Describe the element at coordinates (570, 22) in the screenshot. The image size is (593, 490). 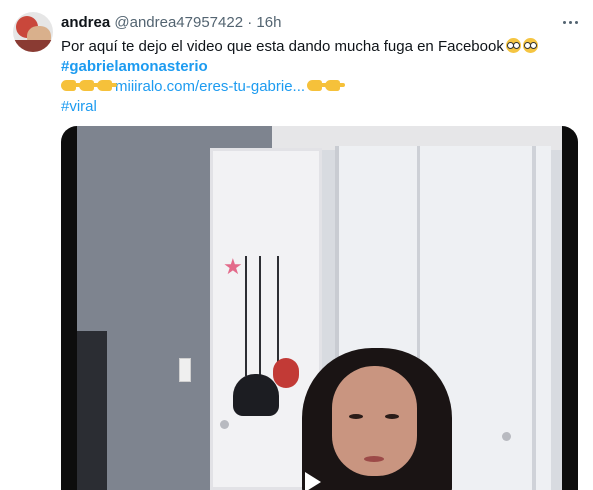
I see `more-options-icon` at that location.